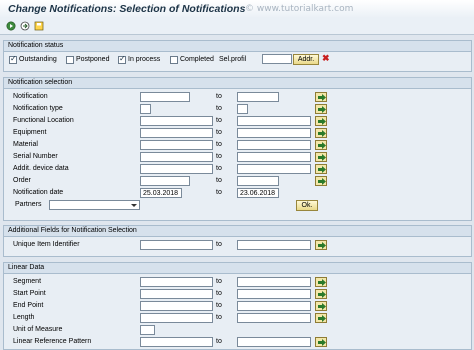  What do you see at coordinates (35, 156) in the screenshot?
I see `field-label: Serial Number` at bounding box center [35, 156].